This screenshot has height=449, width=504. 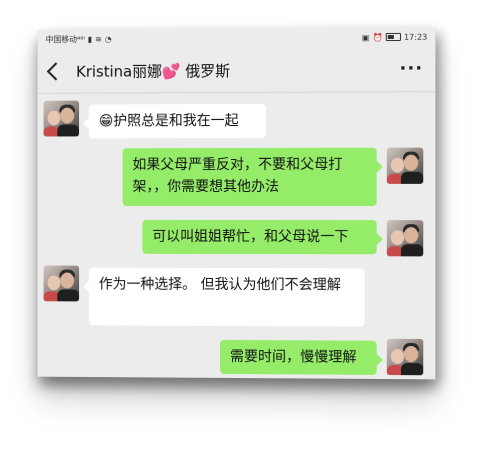 I want to click on battery-icon, so click(x=393, y=37).